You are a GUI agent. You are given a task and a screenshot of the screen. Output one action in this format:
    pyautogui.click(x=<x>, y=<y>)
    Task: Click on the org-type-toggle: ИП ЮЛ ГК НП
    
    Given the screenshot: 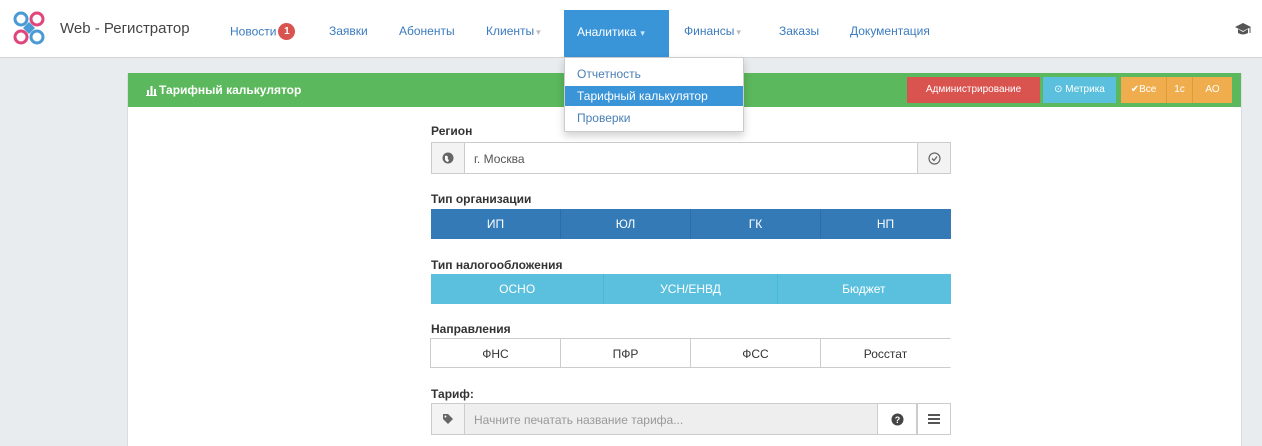 What is the action you would take?
    pyautogui.click(x=691, y=224)
    